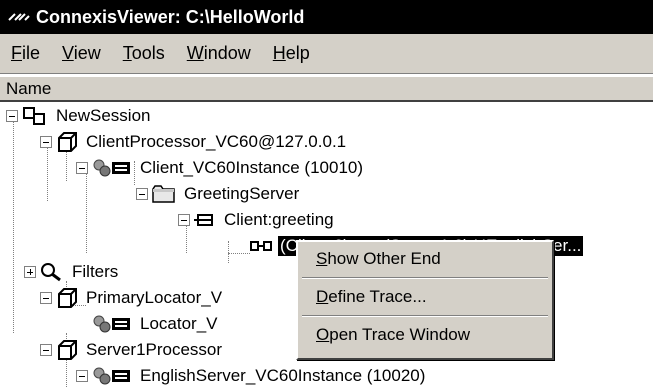 This screenshot has height=387, width=653. Describe the element at coordinates (400, 334) in the screenshot. I see `ctx-label: pen Trace Window` at that location.